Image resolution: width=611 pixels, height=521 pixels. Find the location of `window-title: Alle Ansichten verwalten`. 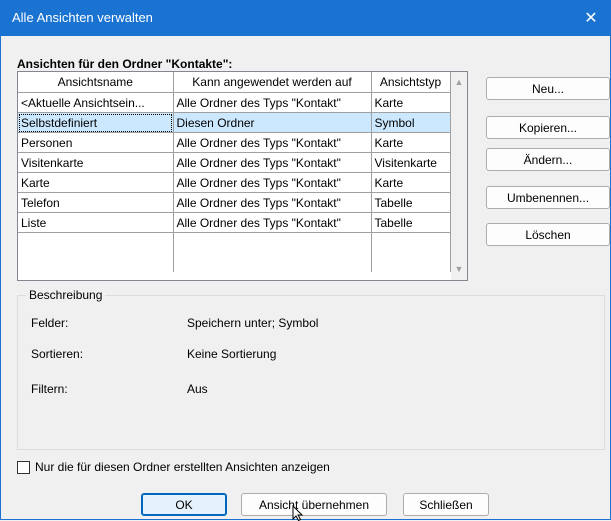

window-title: Alle Ansichten verwalten is located at coordinates (82, 17).